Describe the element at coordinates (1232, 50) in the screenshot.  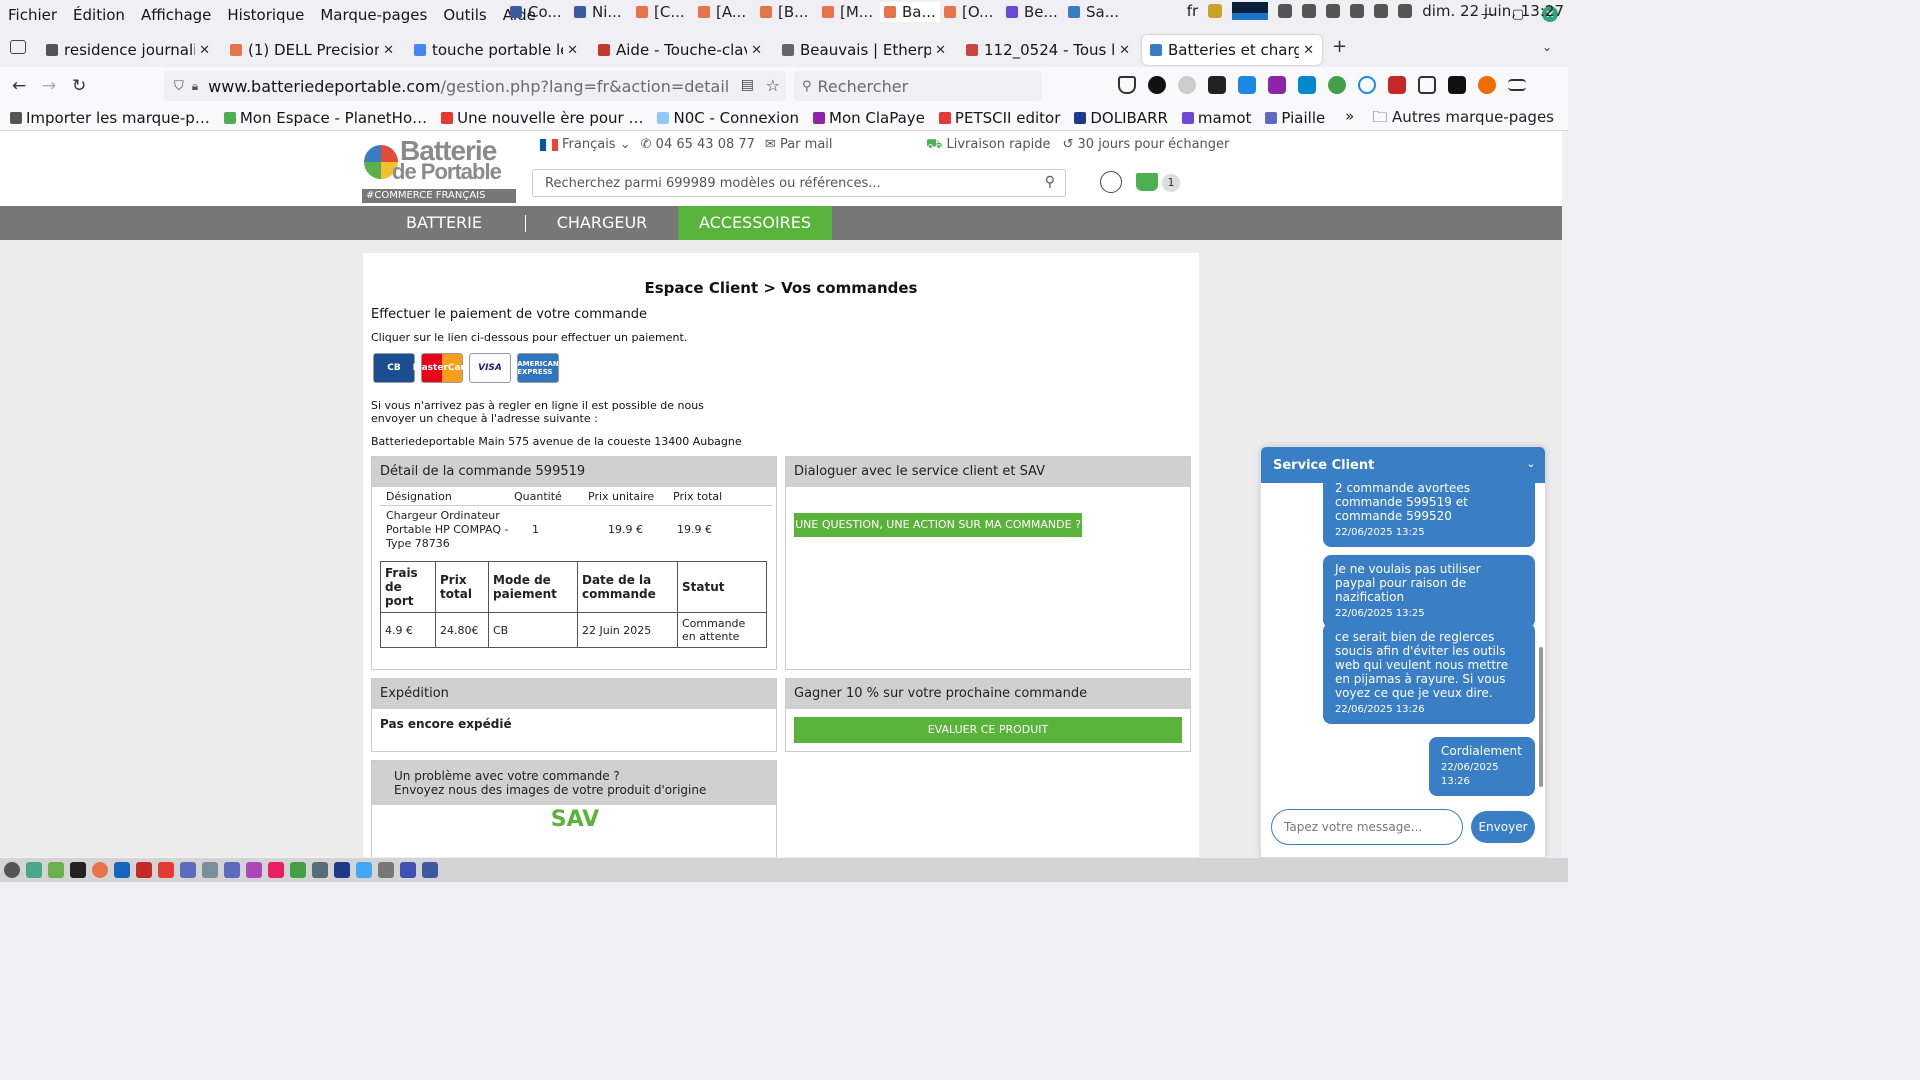
I see `tab-batteries-active: Batteries et chargeu ✕` at that location.